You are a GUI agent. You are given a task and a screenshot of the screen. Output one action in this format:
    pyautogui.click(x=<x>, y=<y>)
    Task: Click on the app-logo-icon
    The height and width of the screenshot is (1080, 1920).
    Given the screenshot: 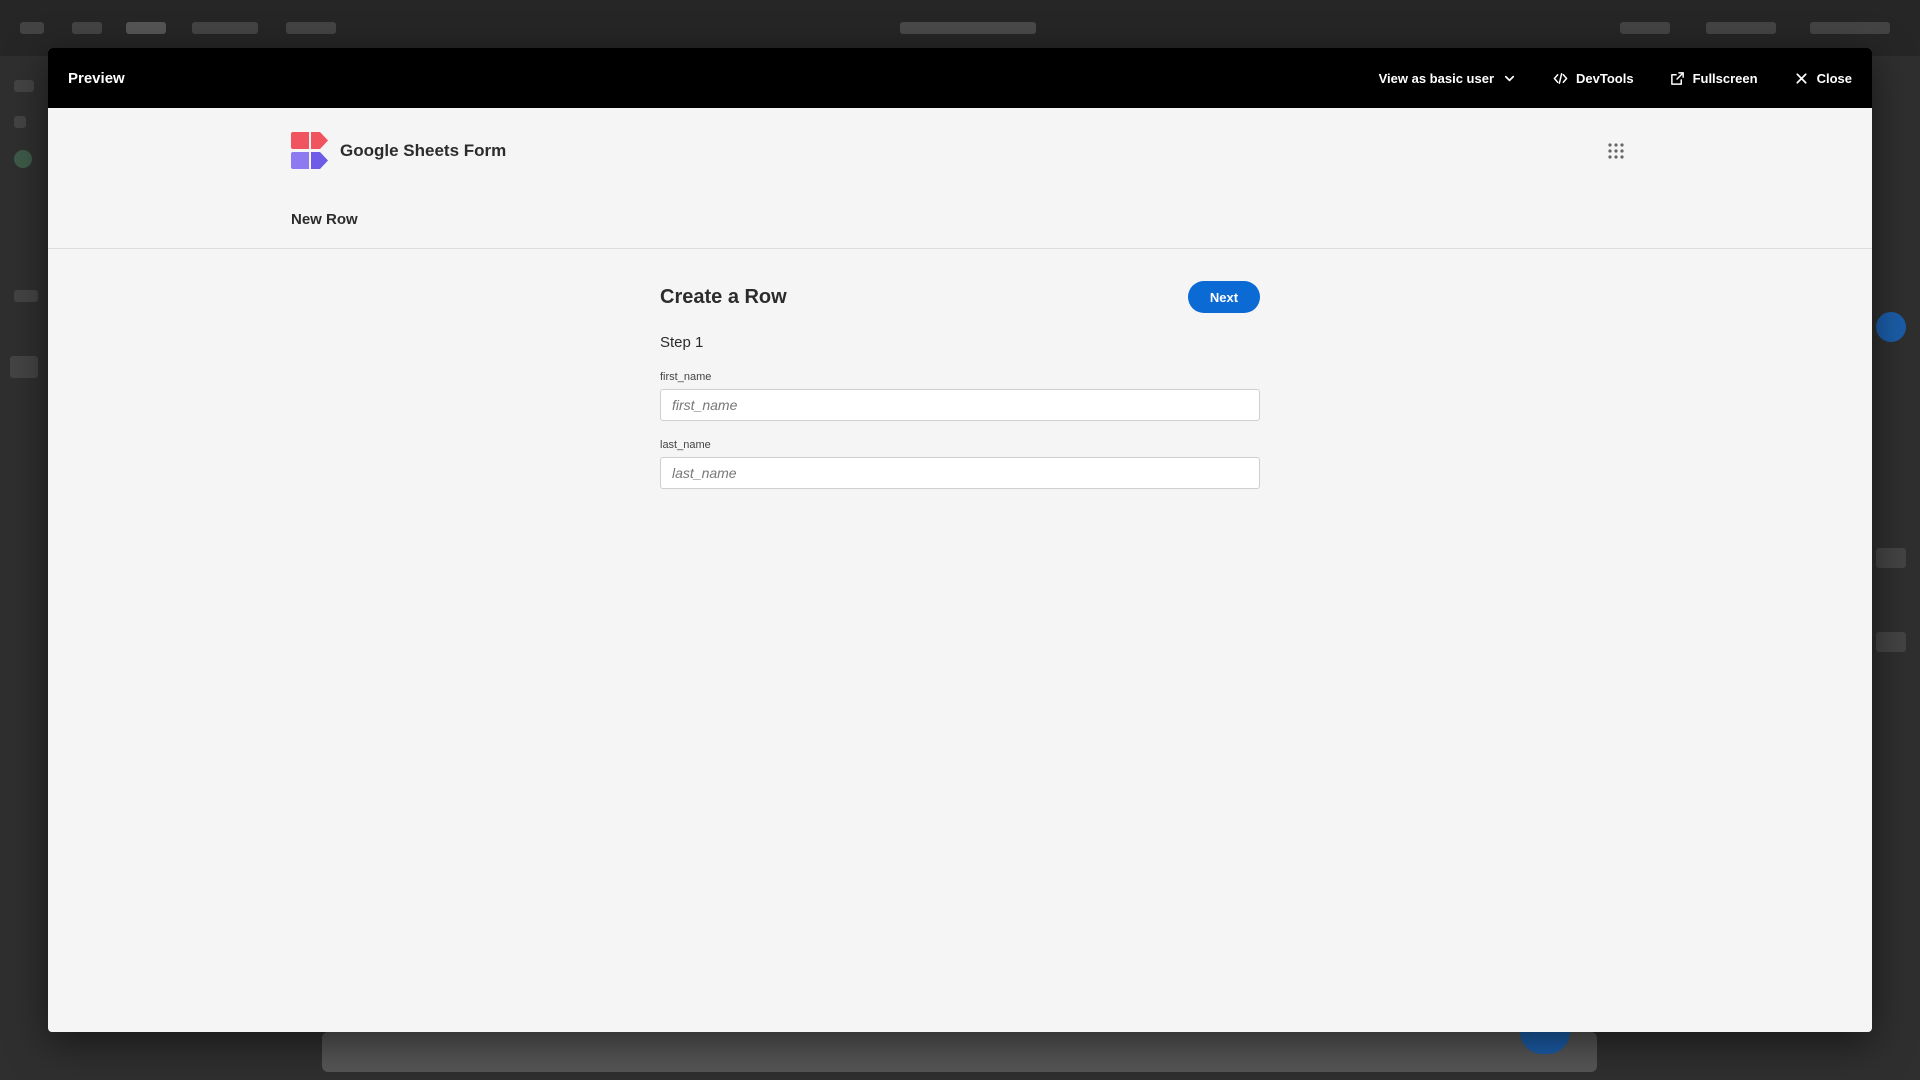 What is the action you would take?
    pyautogui.click(x=309, y=150)
    